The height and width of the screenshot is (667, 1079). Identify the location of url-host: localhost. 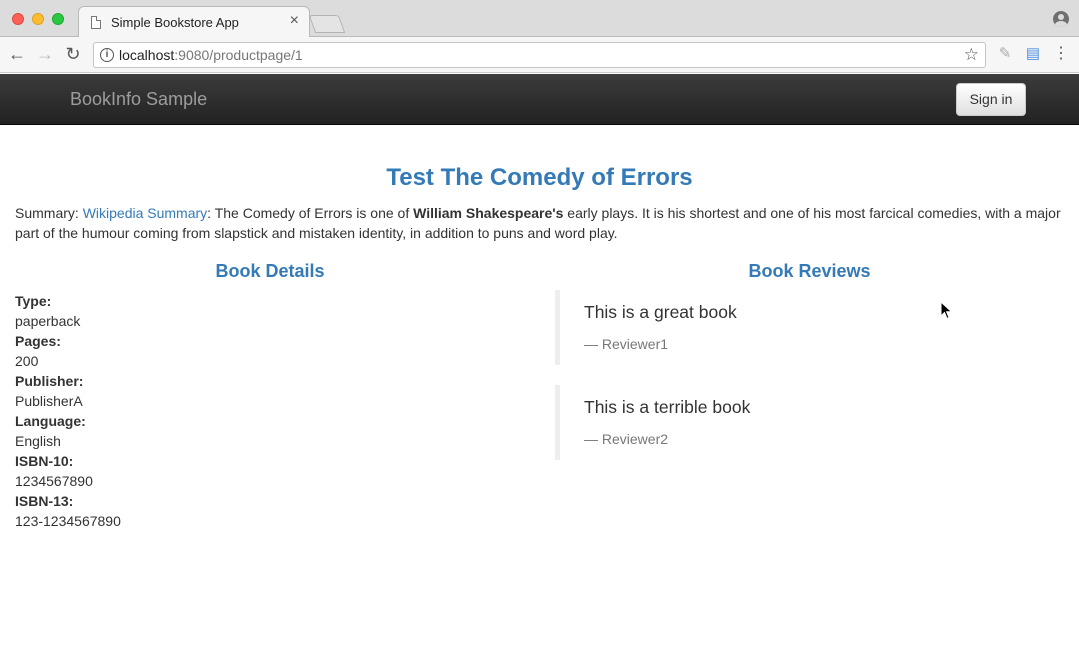
(147, 55).